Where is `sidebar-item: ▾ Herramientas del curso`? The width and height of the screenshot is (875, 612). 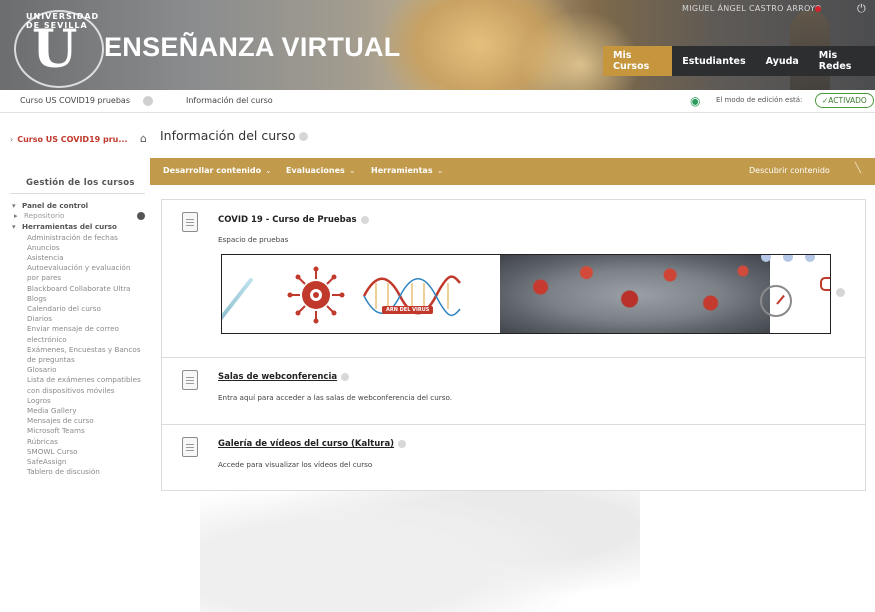 sidebar-item: ▾ Herramientas del curso is located at coordinates (75, 227).